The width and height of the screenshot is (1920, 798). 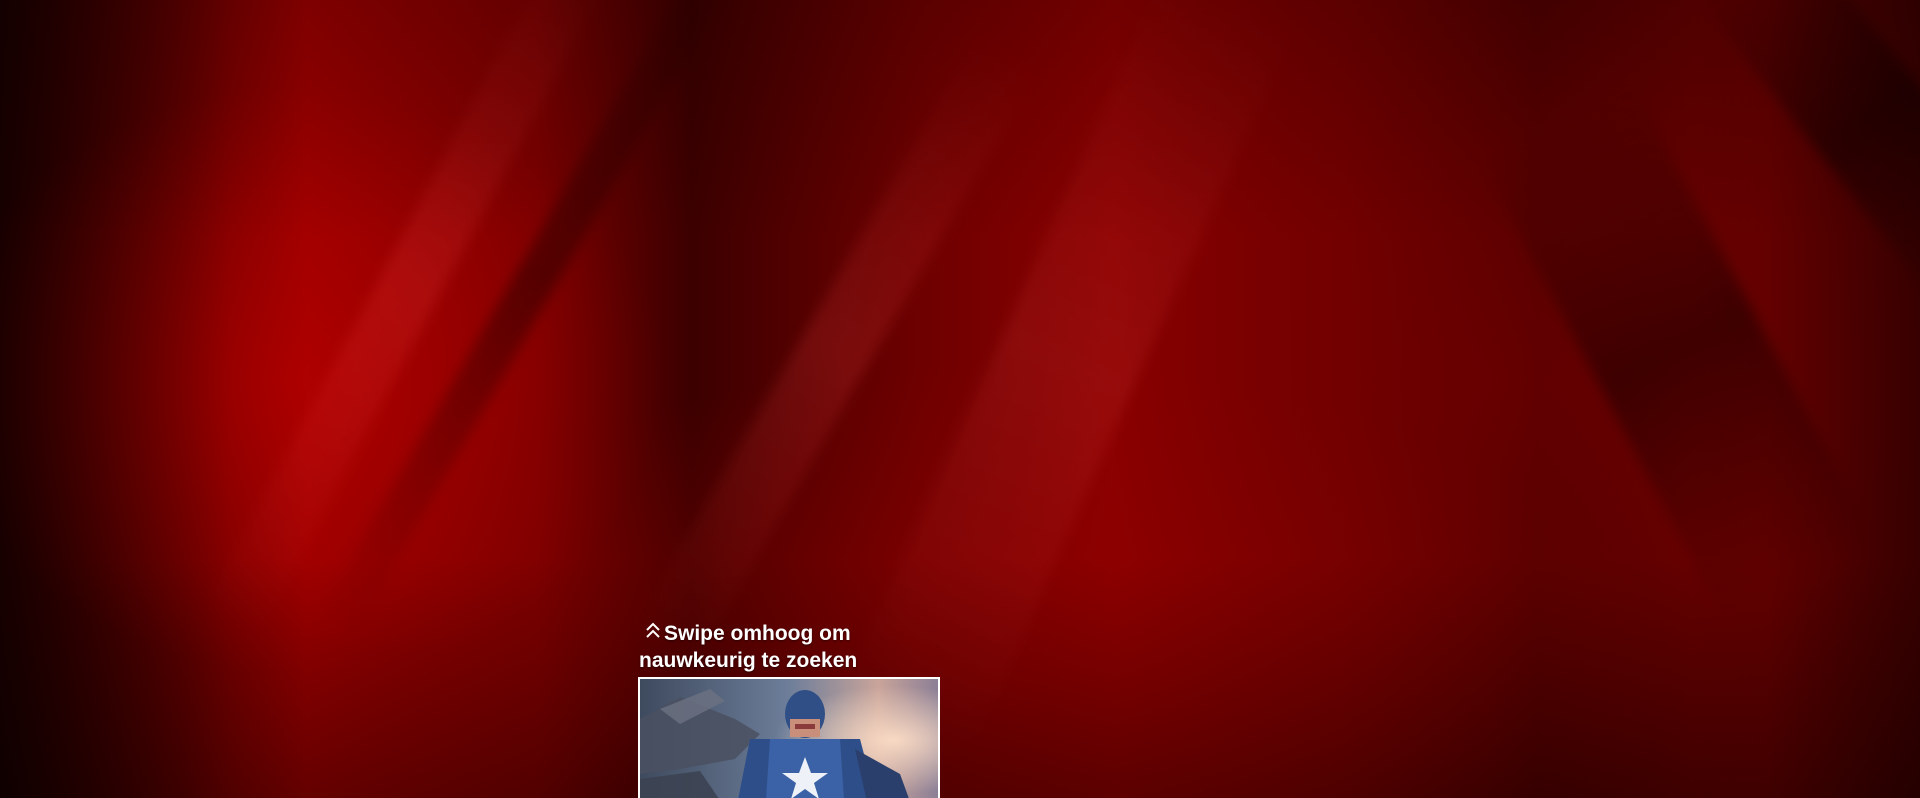 What do you see at coordinates (789, 647) in the screenshot?
I see `swipe-up-hint: Swipe omhoog om nauwkeurig te zoeken` at bounding box center [789, 647].